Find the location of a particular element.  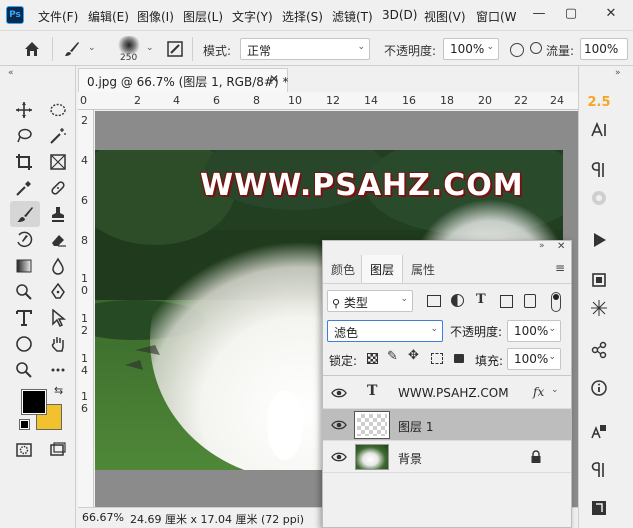

layer-name: WWW.PSAHZ.COM is located at coordinates (453, 393).